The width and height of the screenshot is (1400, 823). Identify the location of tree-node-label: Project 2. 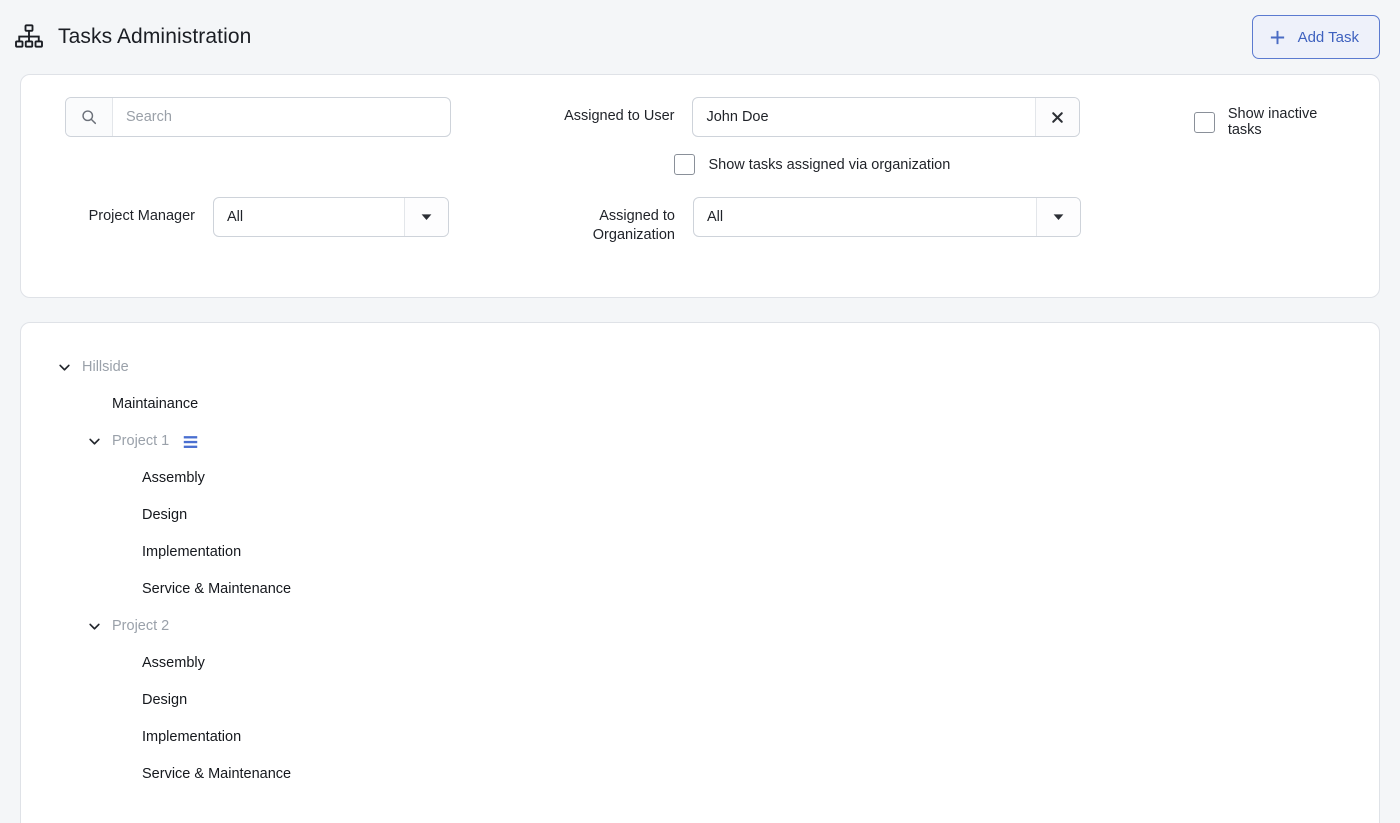
(141, 626).